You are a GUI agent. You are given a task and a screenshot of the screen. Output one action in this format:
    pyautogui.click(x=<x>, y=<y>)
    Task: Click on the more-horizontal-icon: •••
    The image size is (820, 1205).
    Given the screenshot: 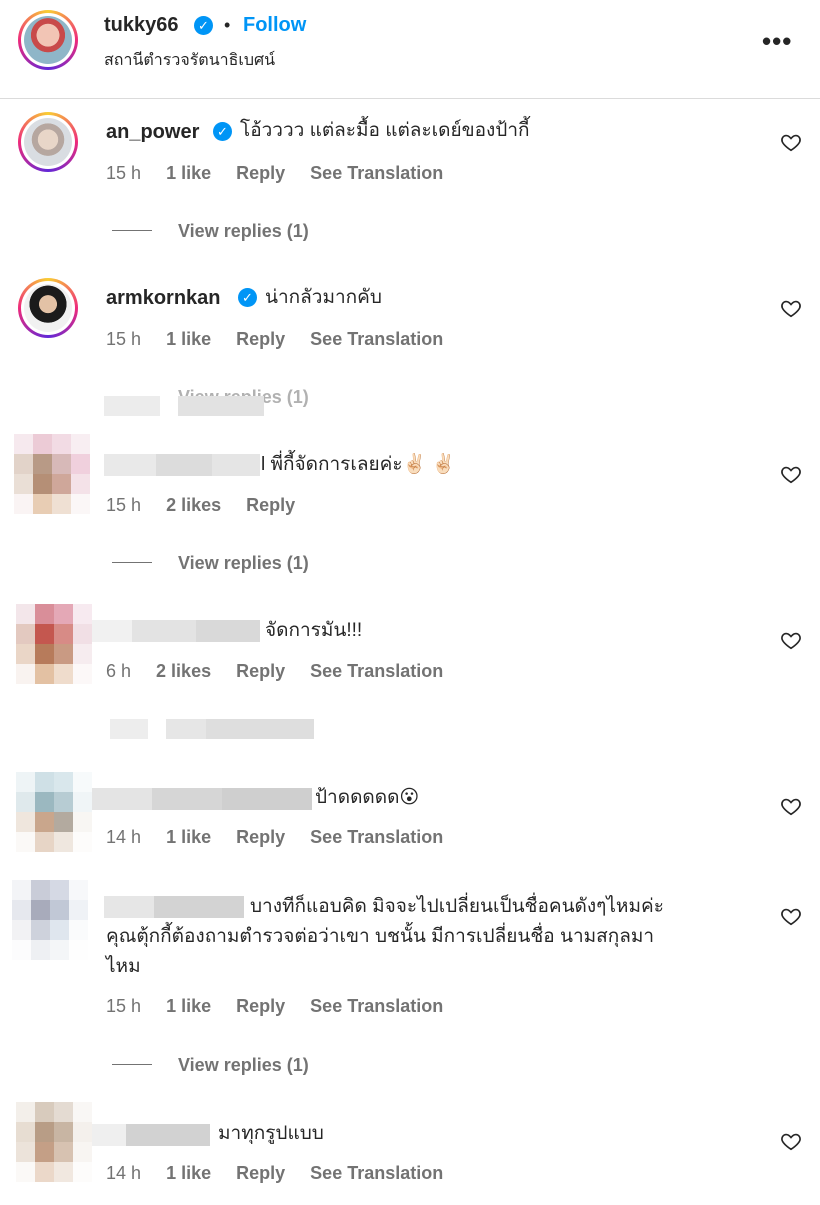 What is the action you would take?
    pyautogui.click(x=777, y=41)
    